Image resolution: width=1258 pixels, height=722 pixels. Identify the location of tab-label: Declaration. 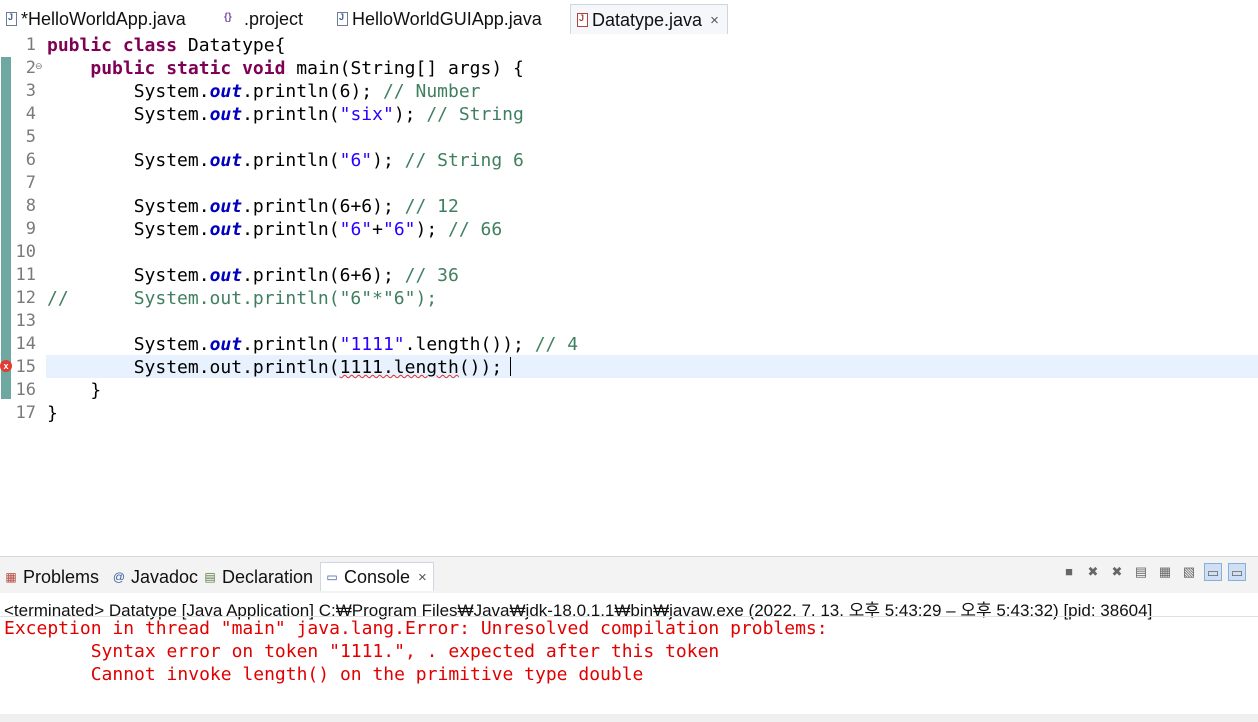
(268, 576).